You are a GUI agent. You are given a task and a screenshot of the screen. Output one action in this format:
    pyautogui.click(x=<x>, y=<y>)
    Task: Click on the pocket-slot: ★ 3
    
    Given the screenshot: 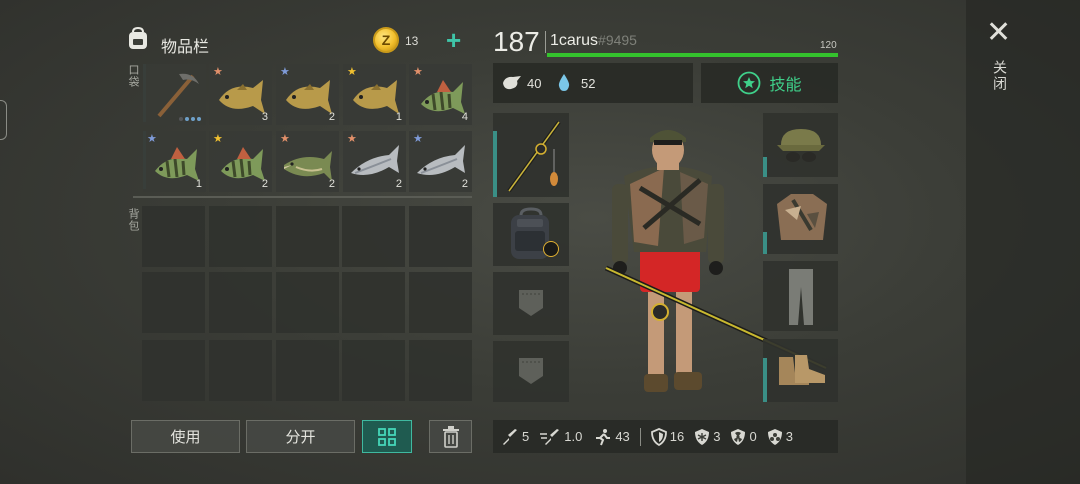 What is the action you would take?
    pyautogui.click(x=240, y=94)
    